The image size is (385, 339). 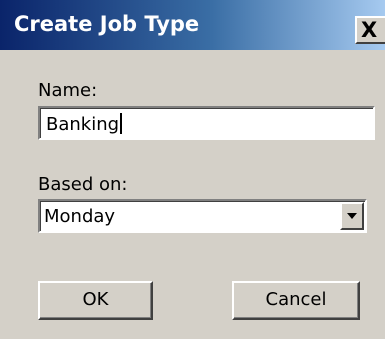 I want to click on based-on-select: Monday, so click(x=202, y=216).